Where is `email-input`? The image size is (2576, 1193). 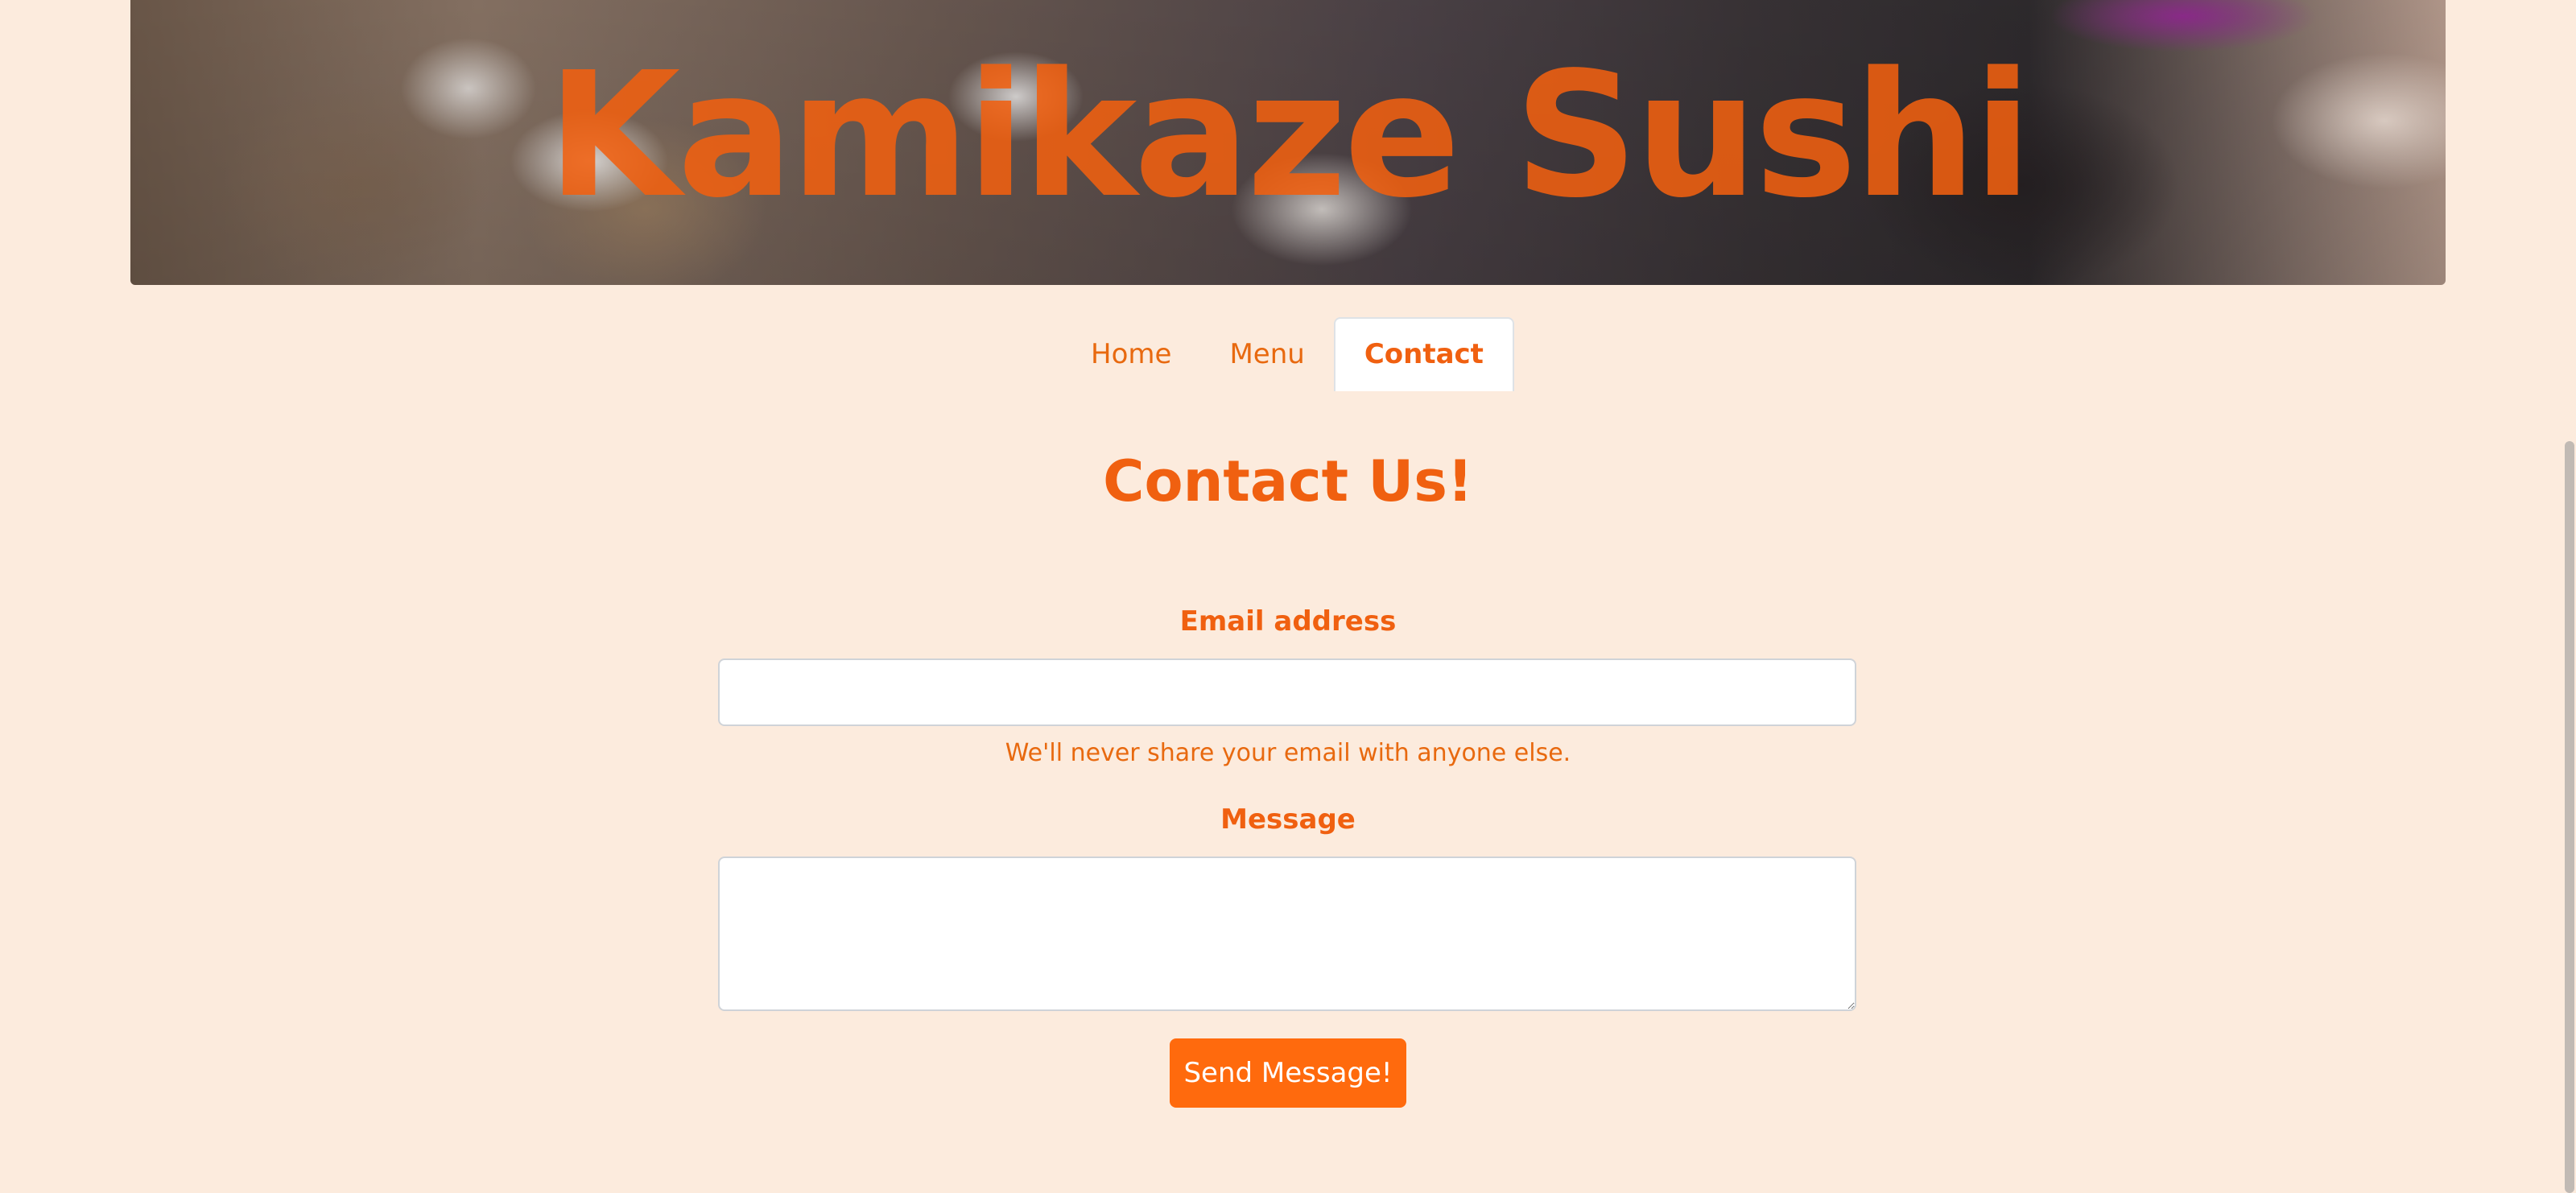
email-input is located at coordinates (1287, 692).